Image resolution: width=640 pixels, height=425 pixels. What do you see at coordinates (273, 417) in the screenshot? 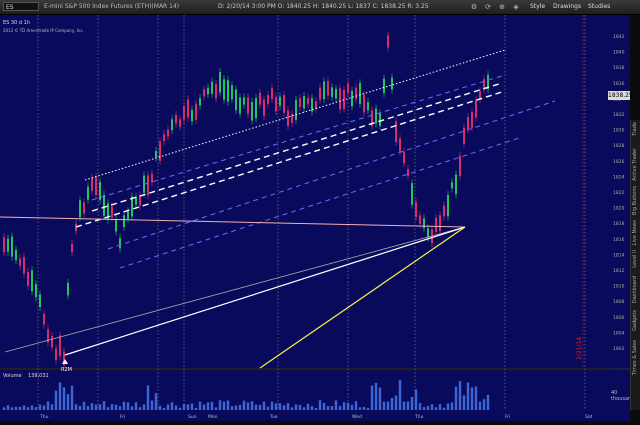
I see `day-label: Tue` at bounding box center [273, 417].